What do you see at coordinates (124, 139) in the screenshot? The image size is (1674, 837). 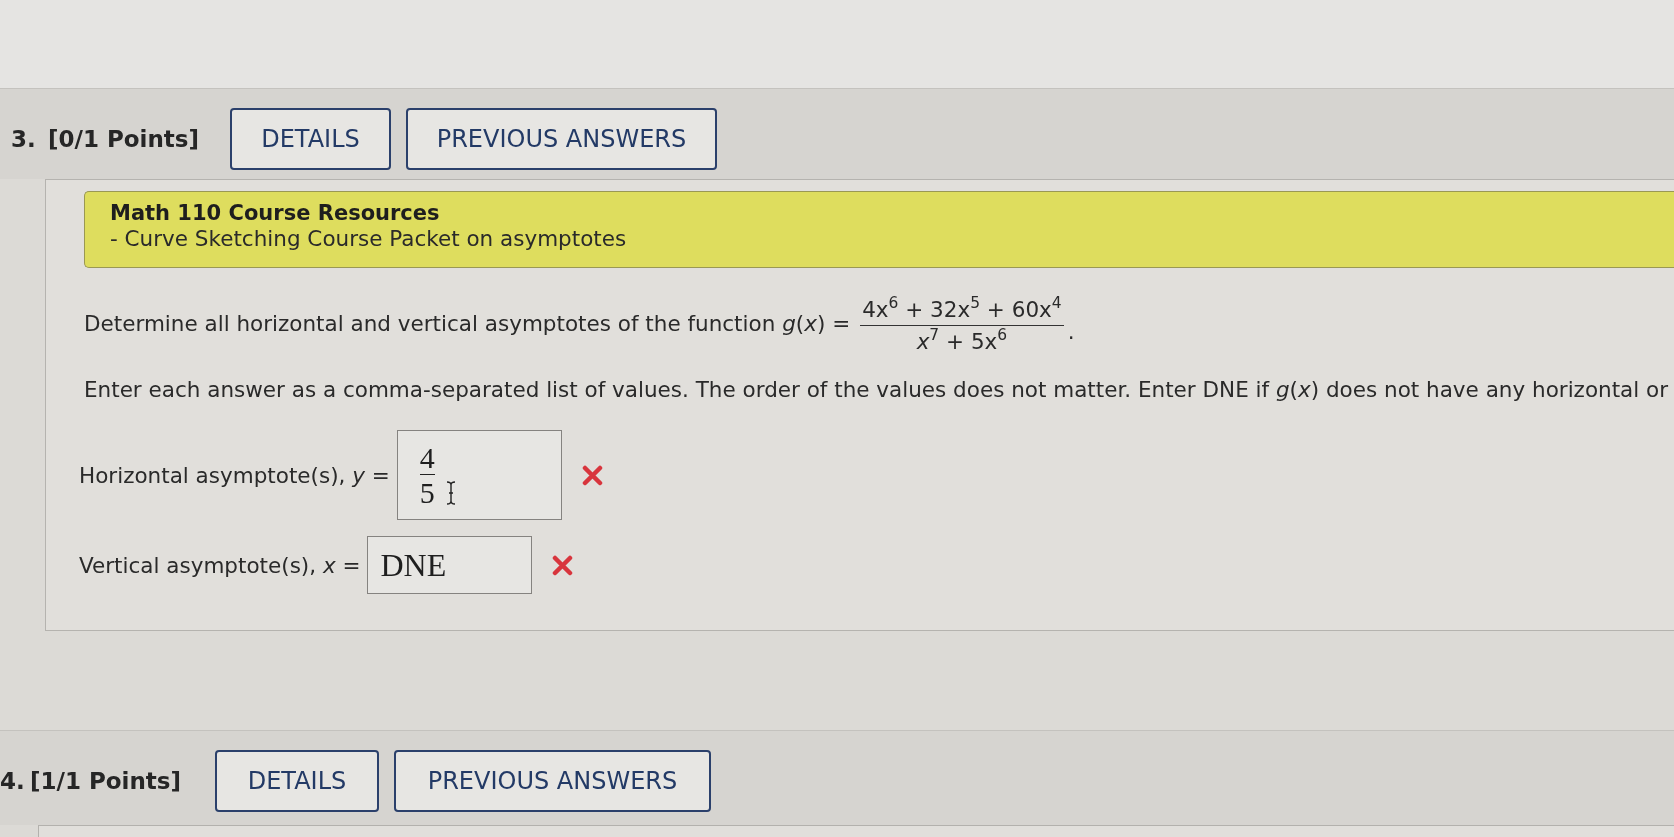 I see `points-score: [0/1 Points]` at bounding box center [124, 139].